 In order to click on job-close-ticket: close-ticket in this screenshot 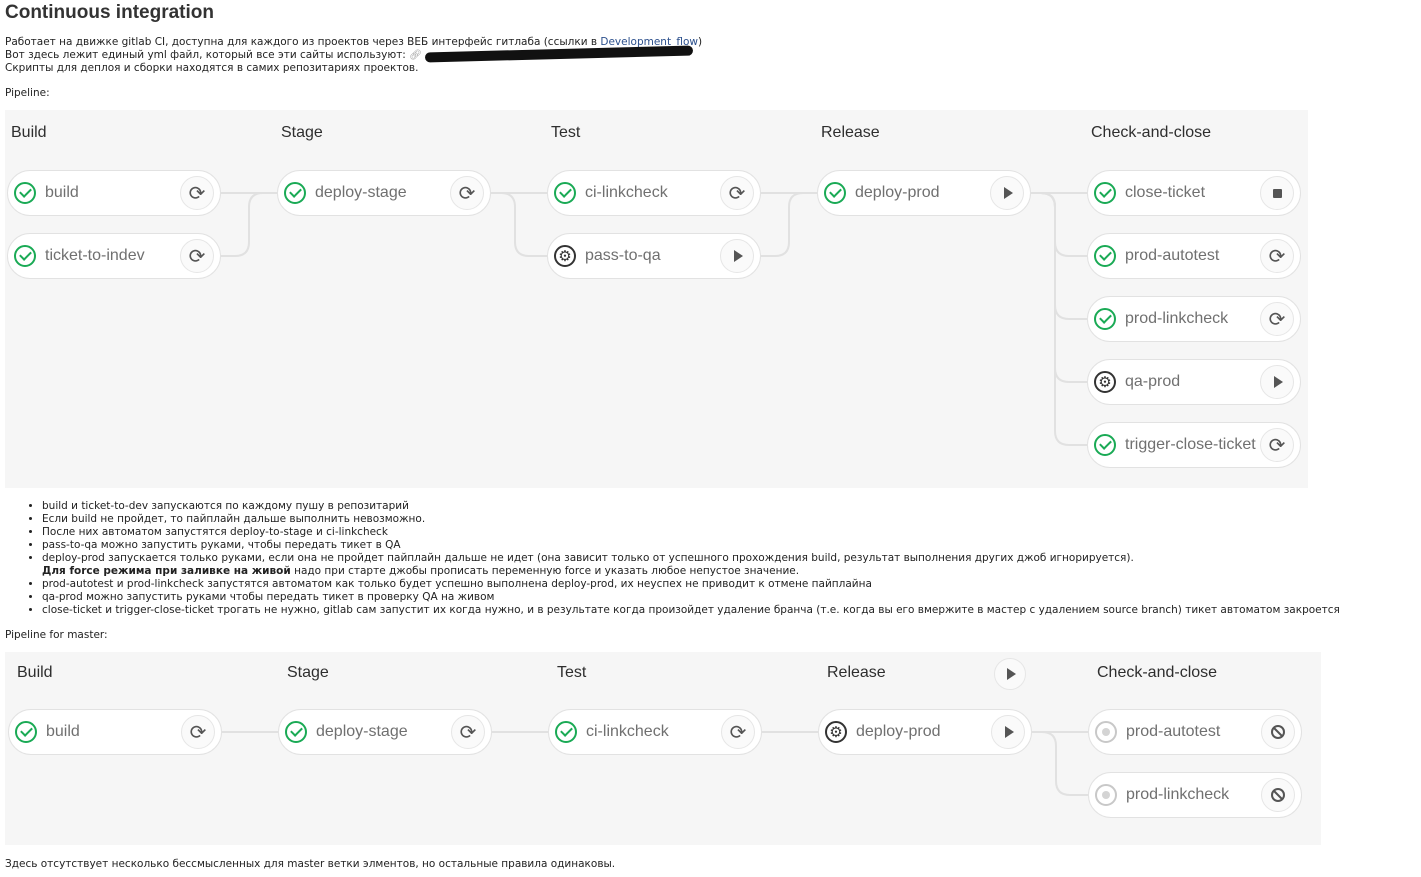, I will do `click(1194, 193)`.